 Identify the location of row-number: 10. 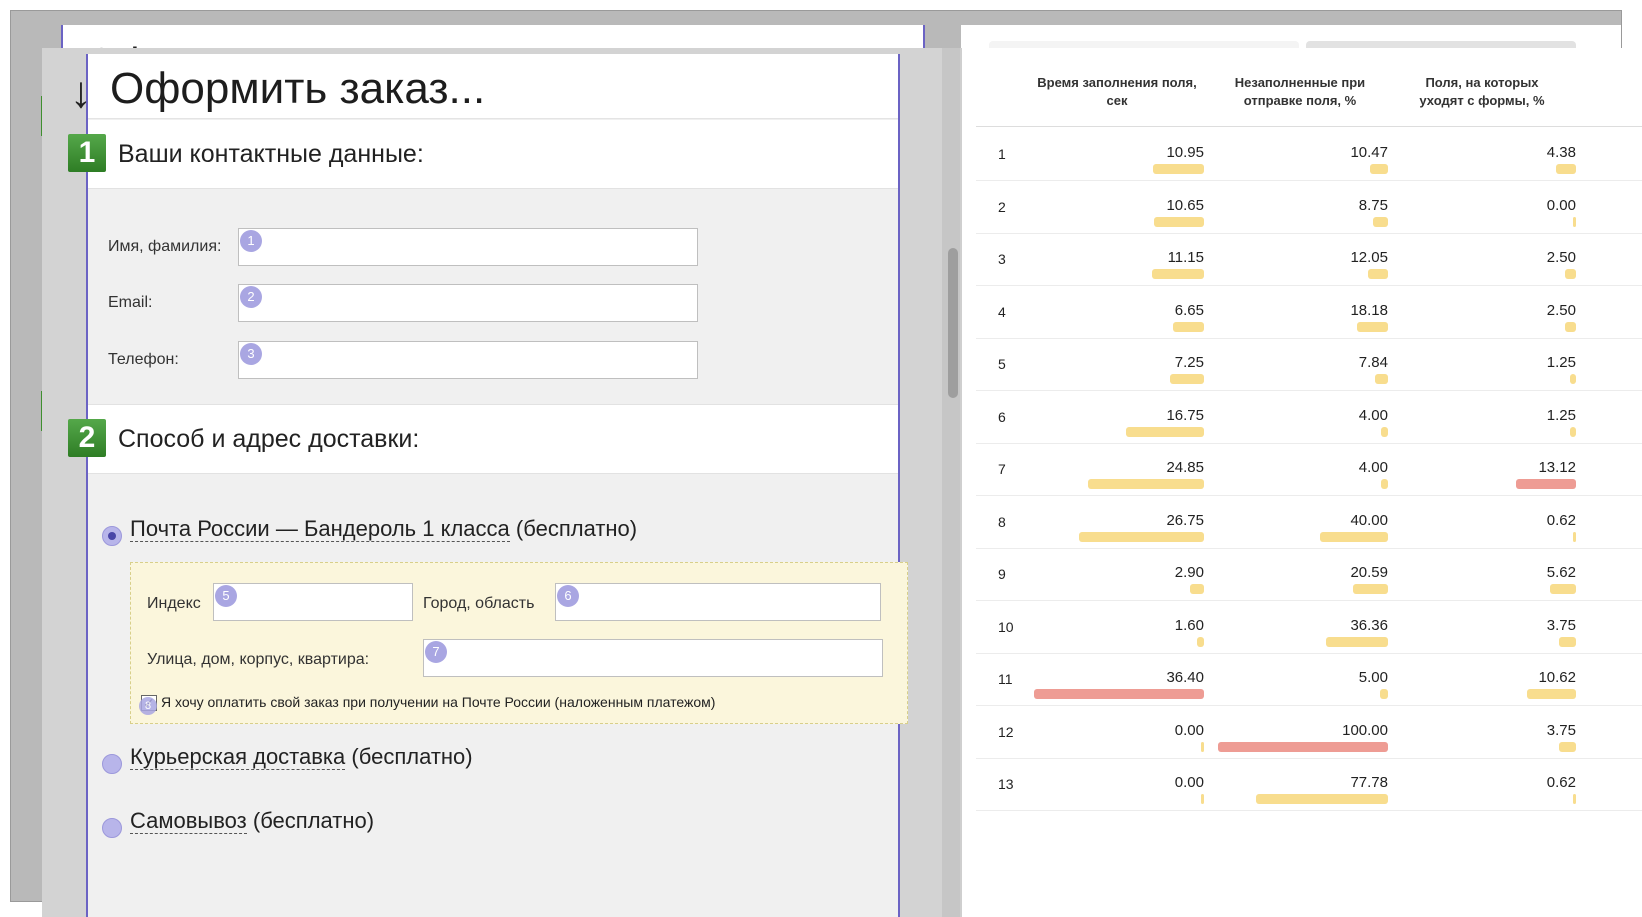
(1006, 626).